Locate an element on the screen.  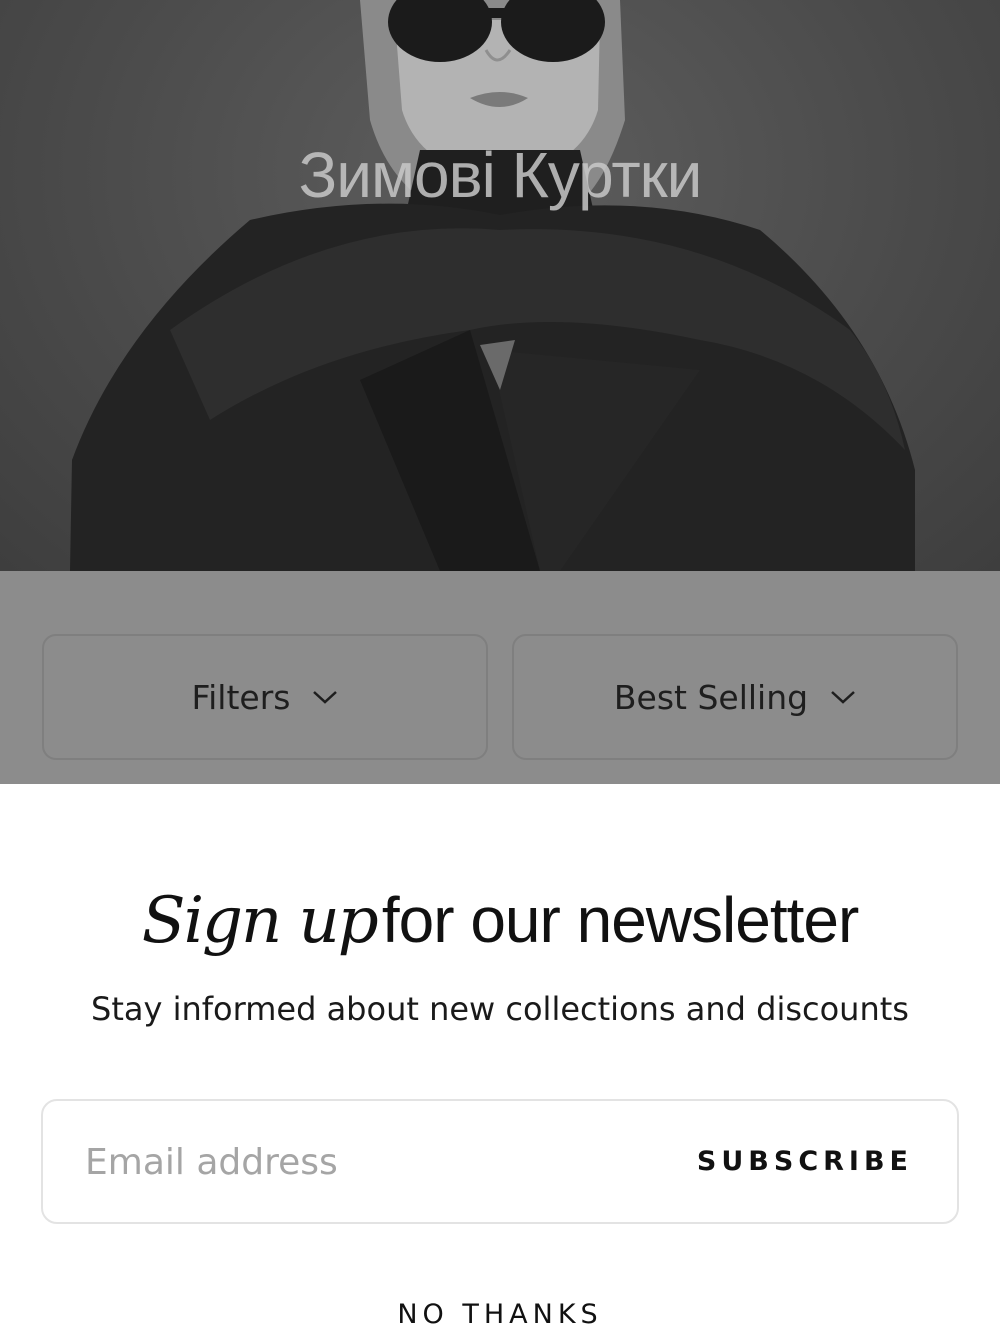
filters-label: Filters is located at coordinates (241, 697).